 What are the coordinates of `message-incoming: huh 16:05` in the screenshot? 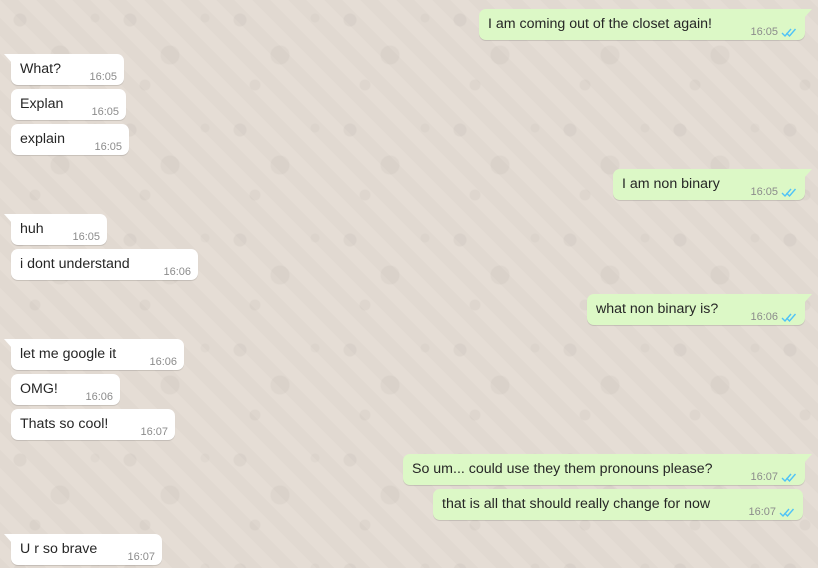 It's located at (55, 229).